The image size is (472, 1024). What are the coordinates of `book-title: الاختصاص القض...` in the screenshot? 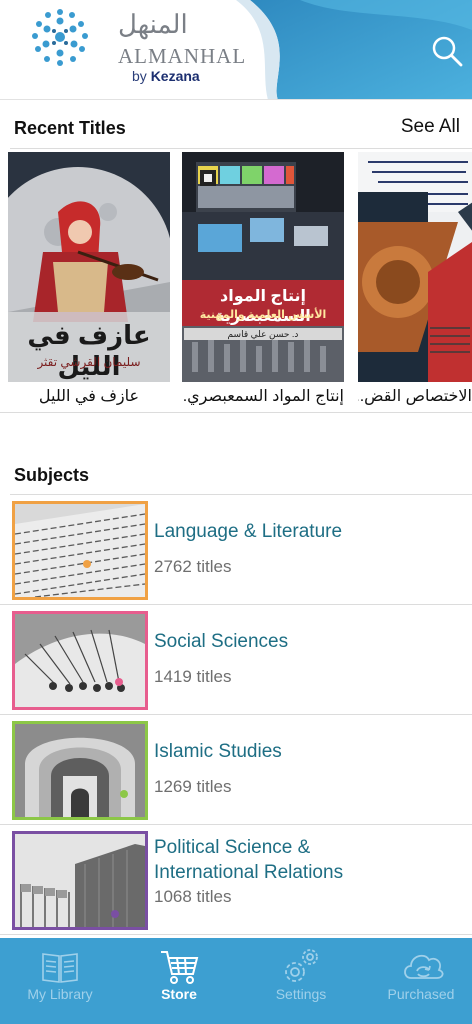 It's located at (415, 396).